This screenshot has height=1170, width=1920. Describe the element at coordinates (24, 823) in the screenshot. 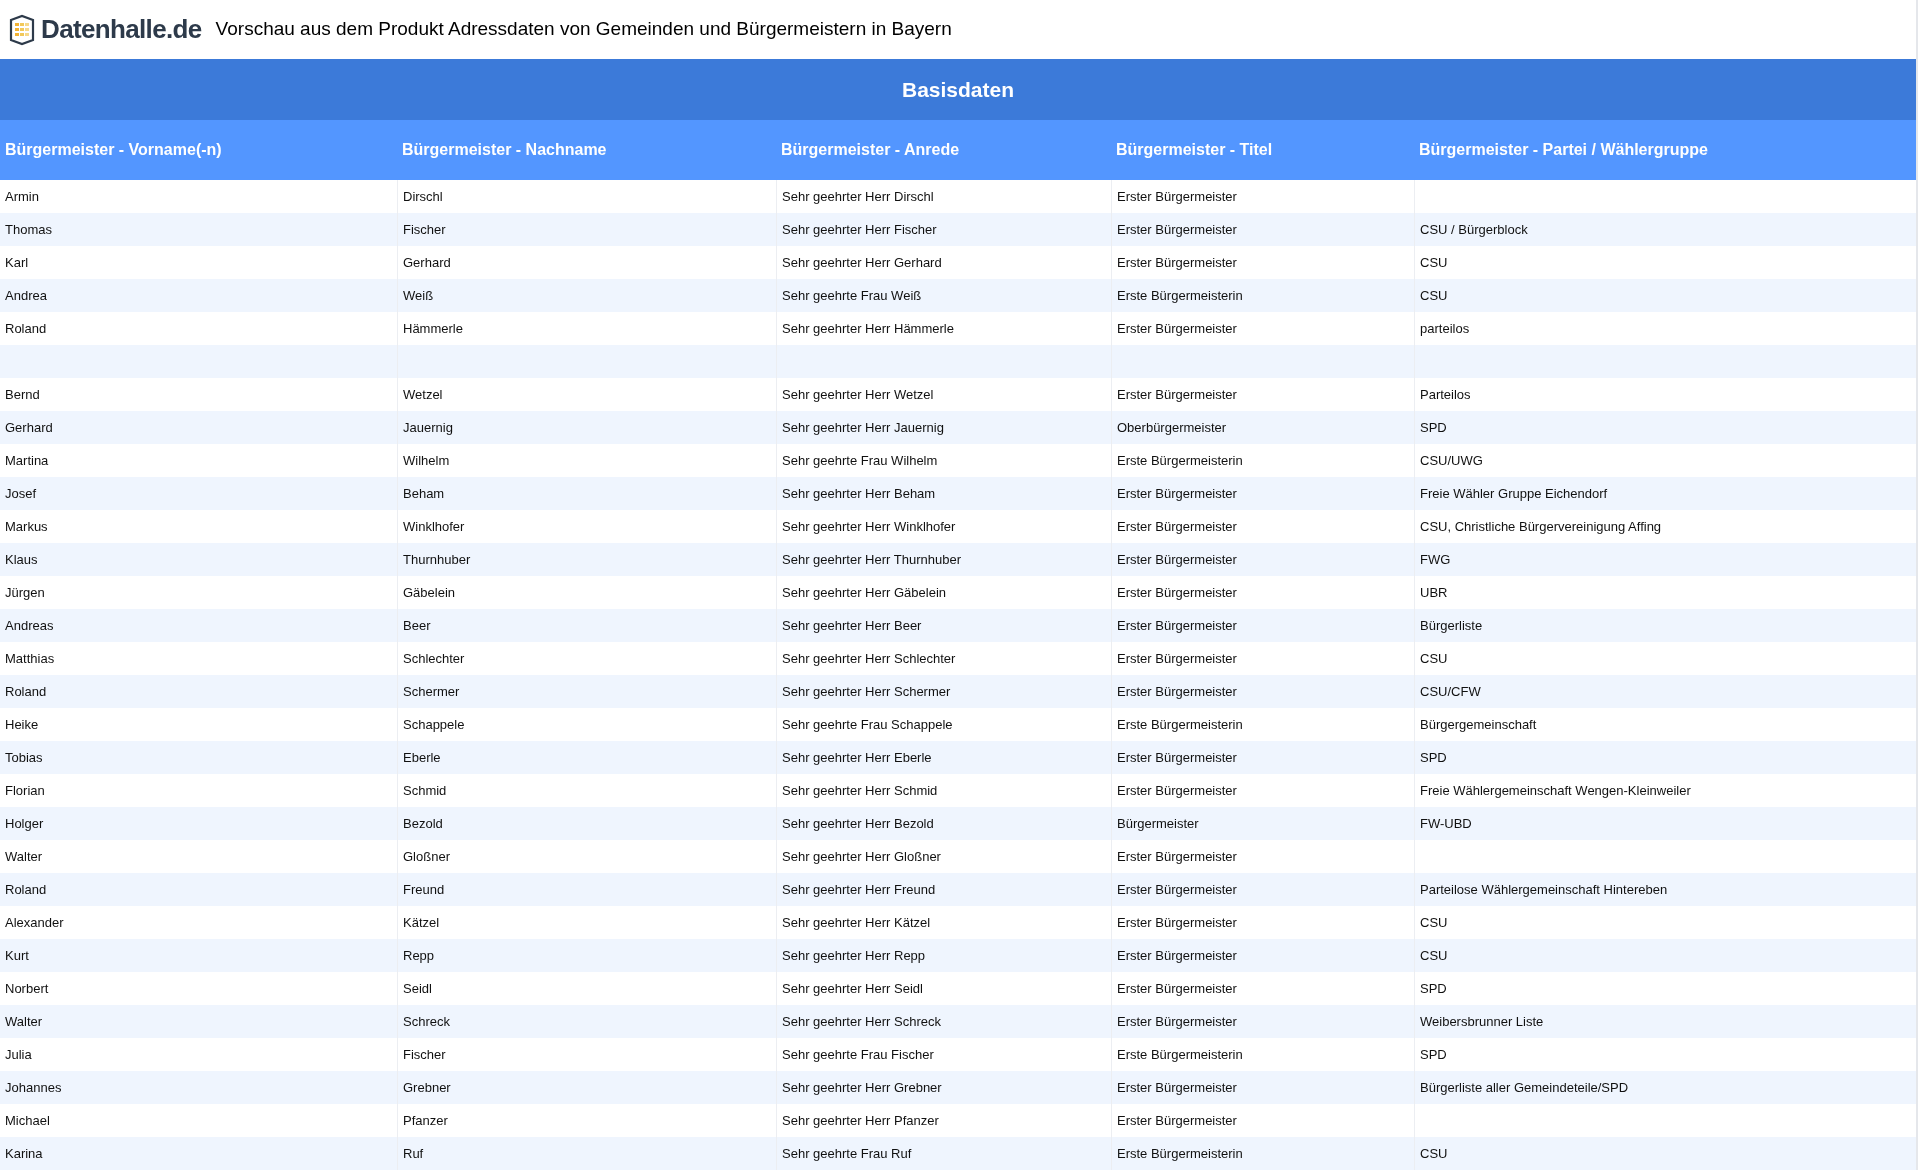

I see `table-cell-text: Holger` at that location.